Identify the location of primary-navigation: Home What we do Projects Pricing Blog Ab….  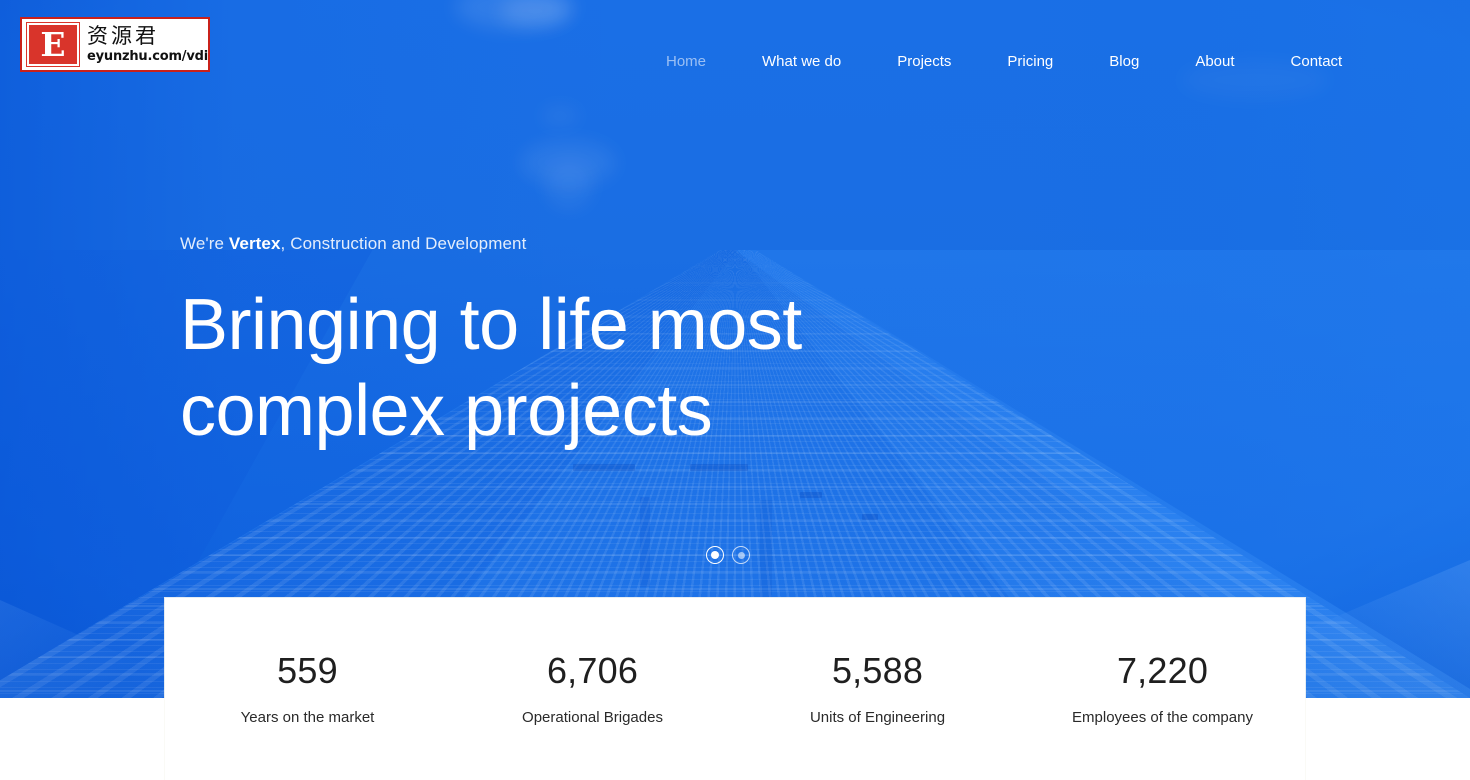
(1001, 62).